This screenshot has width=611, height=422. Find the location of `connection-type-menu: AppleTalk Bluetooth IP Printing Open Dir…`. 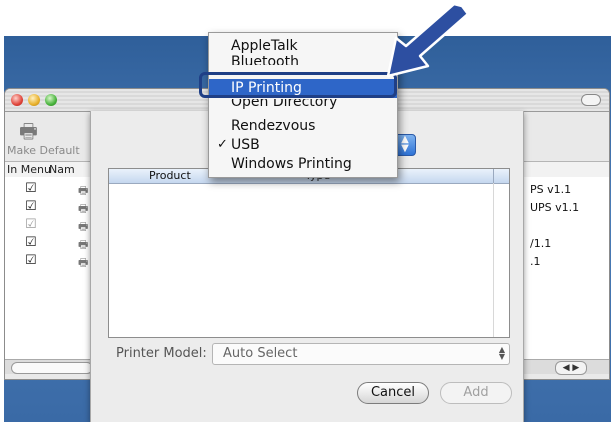

connection-type-menu: AppleTalk Bluetooth IP Printing Open Dir… is located at coordinates (303, 105).